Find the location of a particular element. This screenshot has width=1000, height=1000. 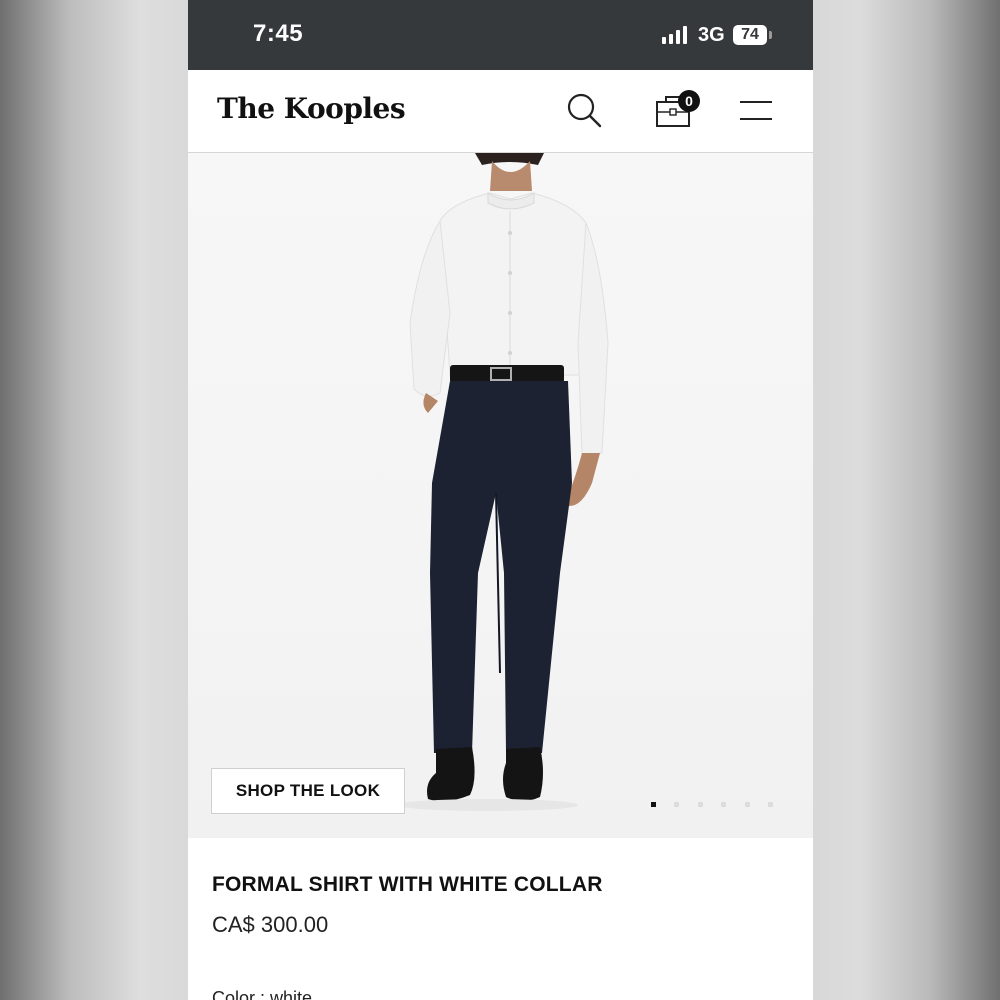

model-photo is located at coordinates (503, 482).